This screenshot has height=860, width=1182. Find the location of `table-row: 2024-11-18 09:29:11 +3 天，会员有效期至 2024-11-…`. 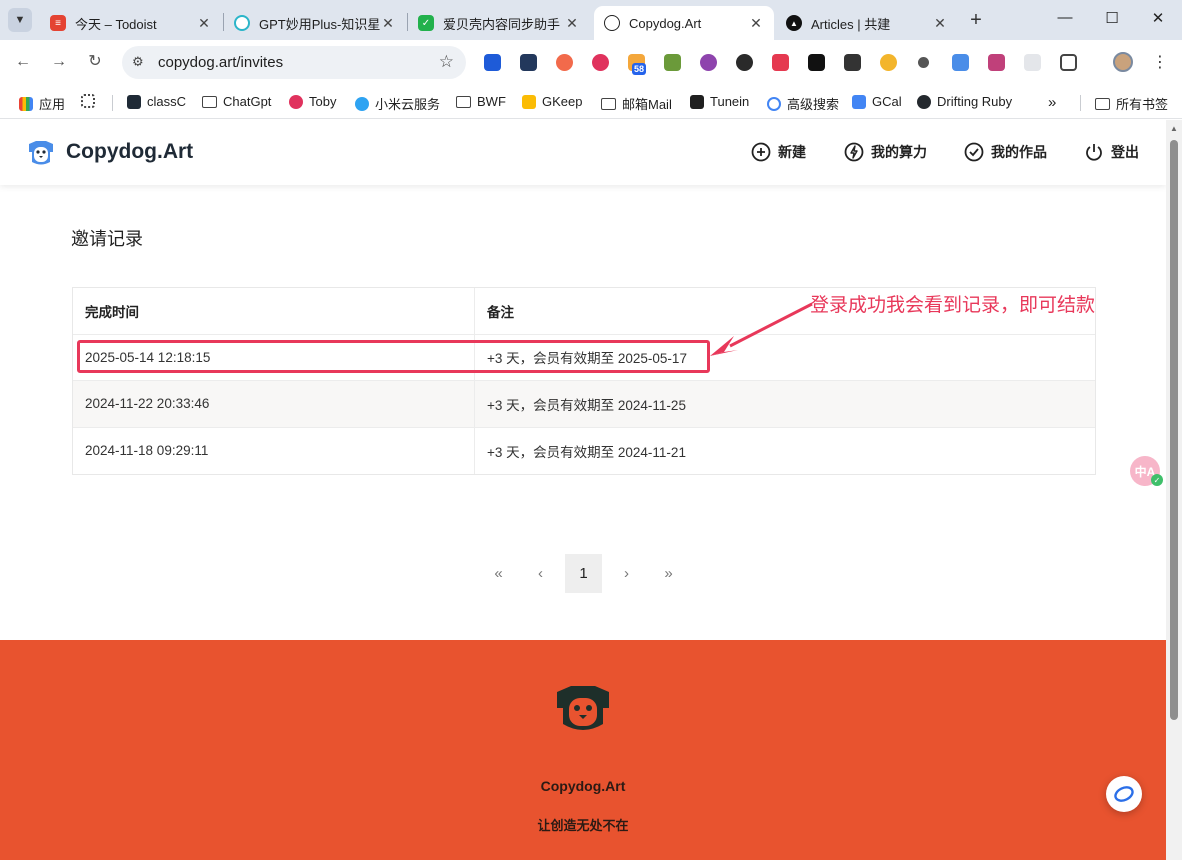

table-row: 2024-11-18 09:29:11 +3 天，会员有效期至 2024-11-… is located at coordinates (584, 450).